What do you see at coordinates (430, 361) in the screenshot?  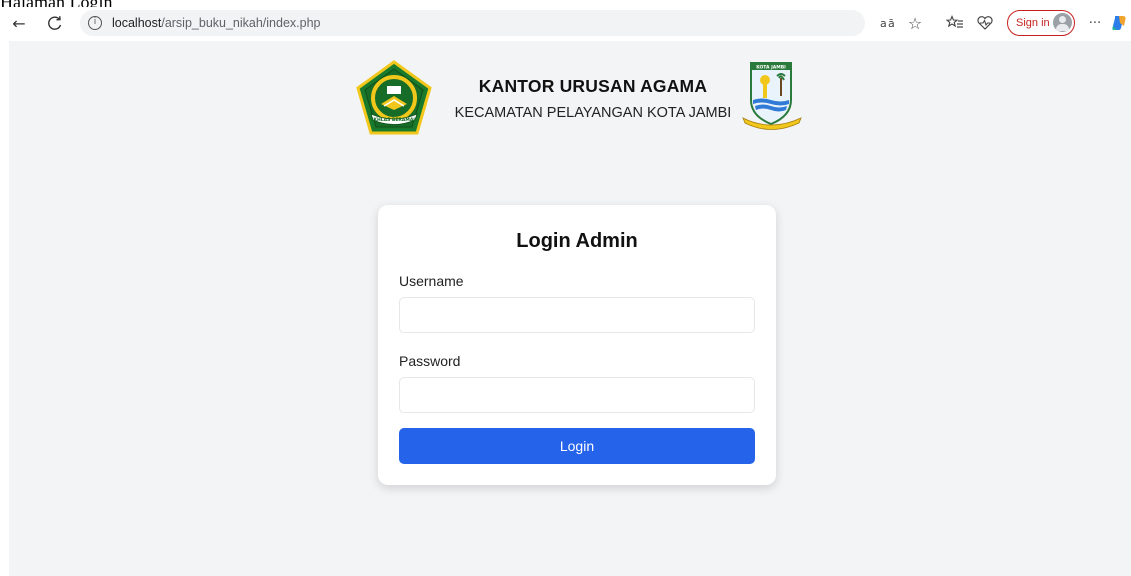 I see `password-label: Password` at bounding box center [430, 361].